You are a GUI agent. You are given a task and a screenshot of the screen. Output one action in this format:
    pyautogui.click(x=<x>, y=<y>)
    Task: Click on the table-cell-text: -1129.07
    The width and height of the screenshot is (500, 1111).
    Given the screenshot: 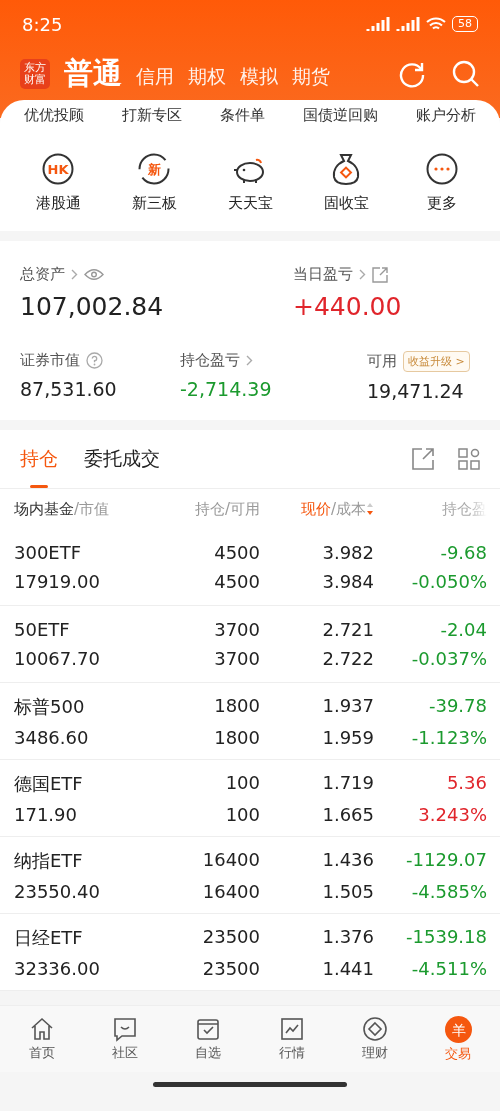 What is the action you would take?
    pyautogui.click(x=446, y=860)
    